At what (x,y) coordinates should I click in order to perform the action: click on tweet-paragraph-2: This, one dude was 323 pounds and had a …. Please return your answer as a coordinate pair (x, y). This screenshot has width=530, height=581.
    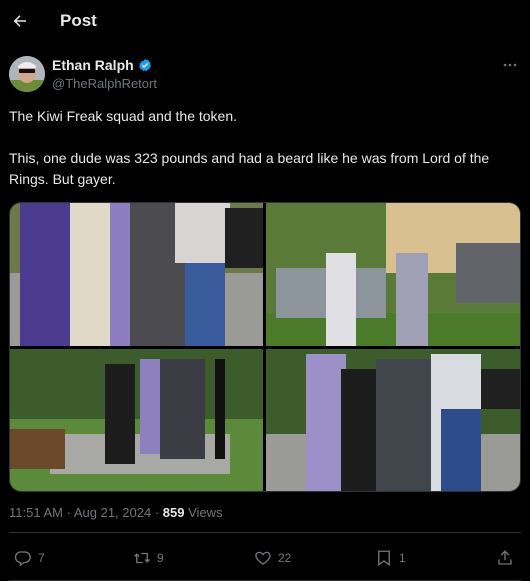
    Looking at the image, I should click on (249, 168).